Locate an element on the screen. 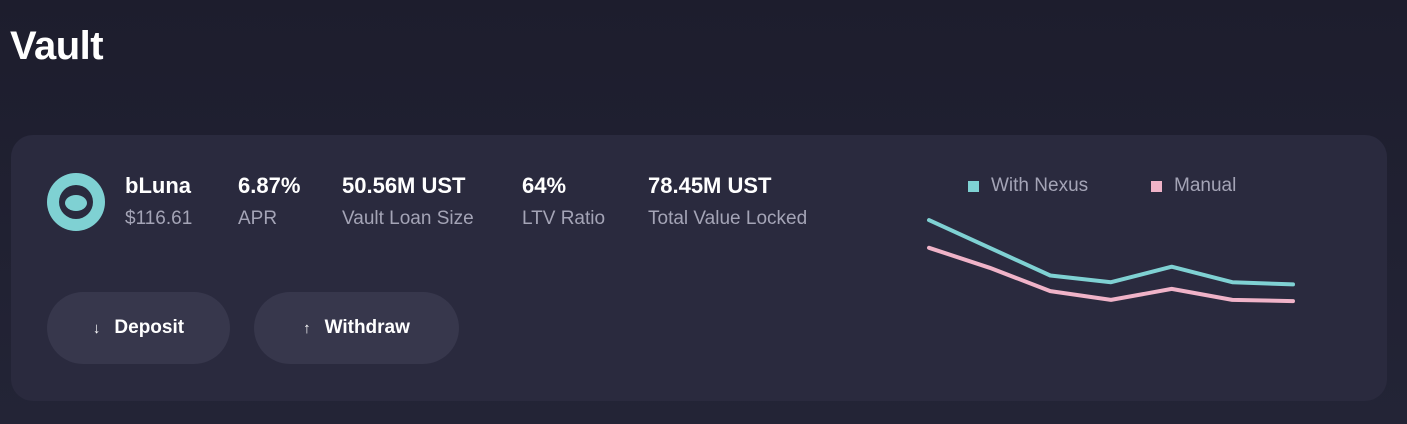  legend-item-with-nexus: With Nexus is located at coordinates (1028, 186).